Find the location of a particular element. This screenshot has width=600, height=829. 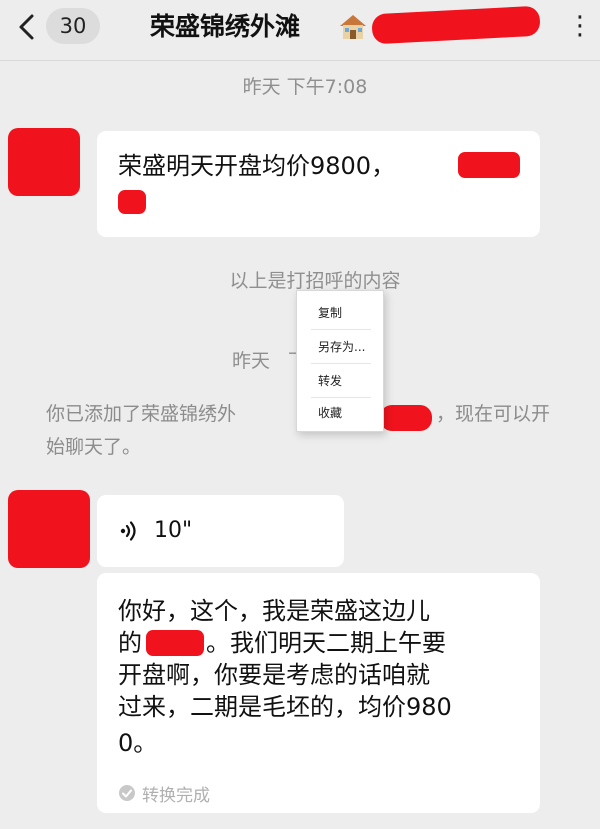

menu-item-forward: 转发 is located at coordinates (340, 381).